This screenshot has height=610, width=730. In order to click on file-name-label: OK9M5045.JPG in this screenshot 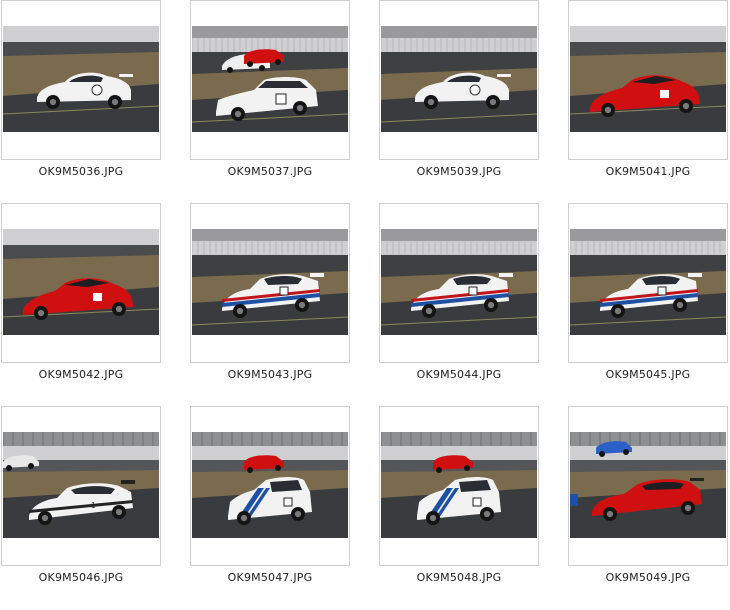, I will do `click(648, 374)`.